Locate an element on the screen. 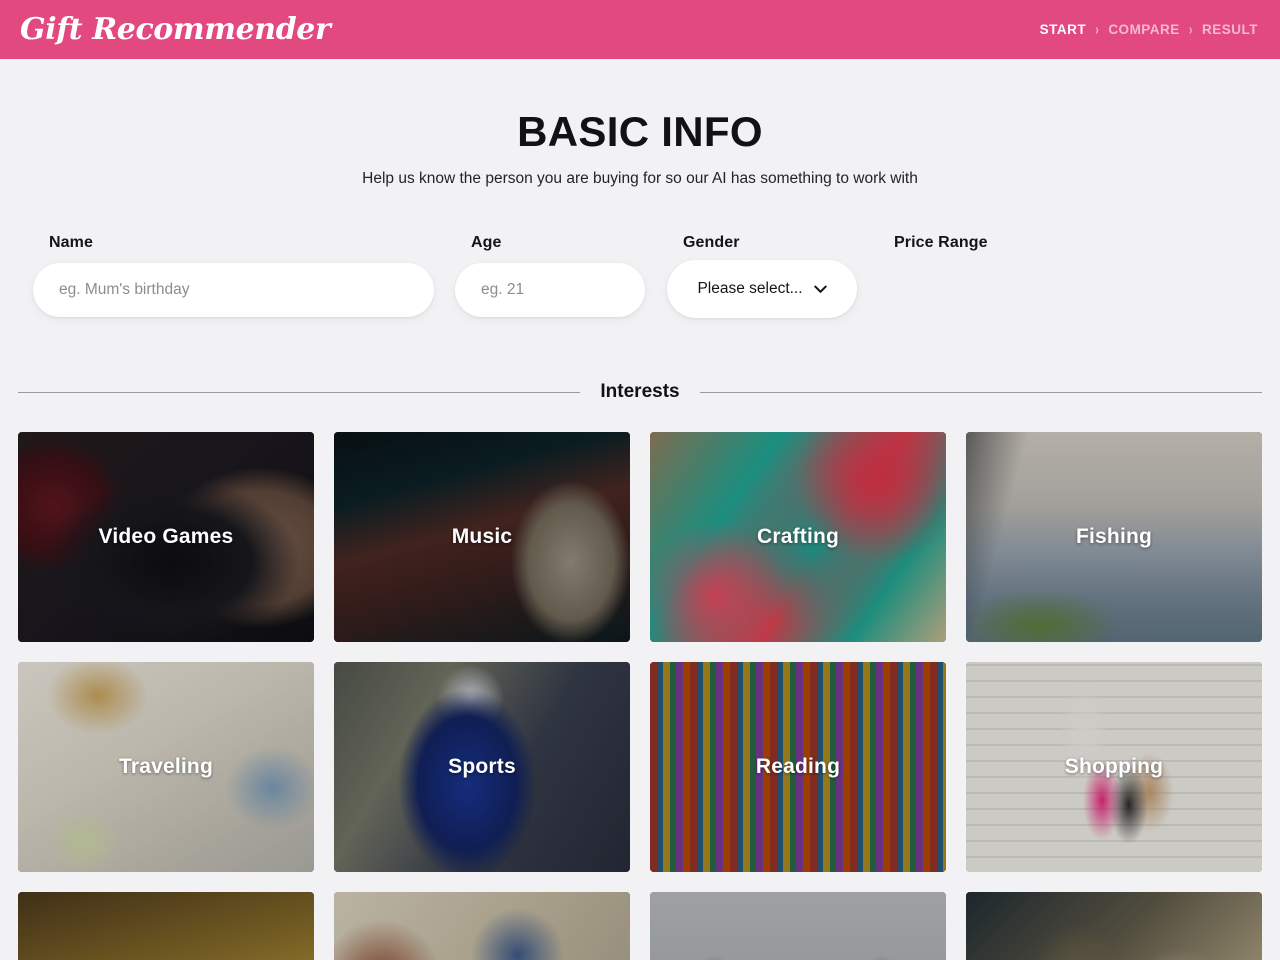 The image size is (1280, 960). age-label: Age is located at coordinates (486, 242).